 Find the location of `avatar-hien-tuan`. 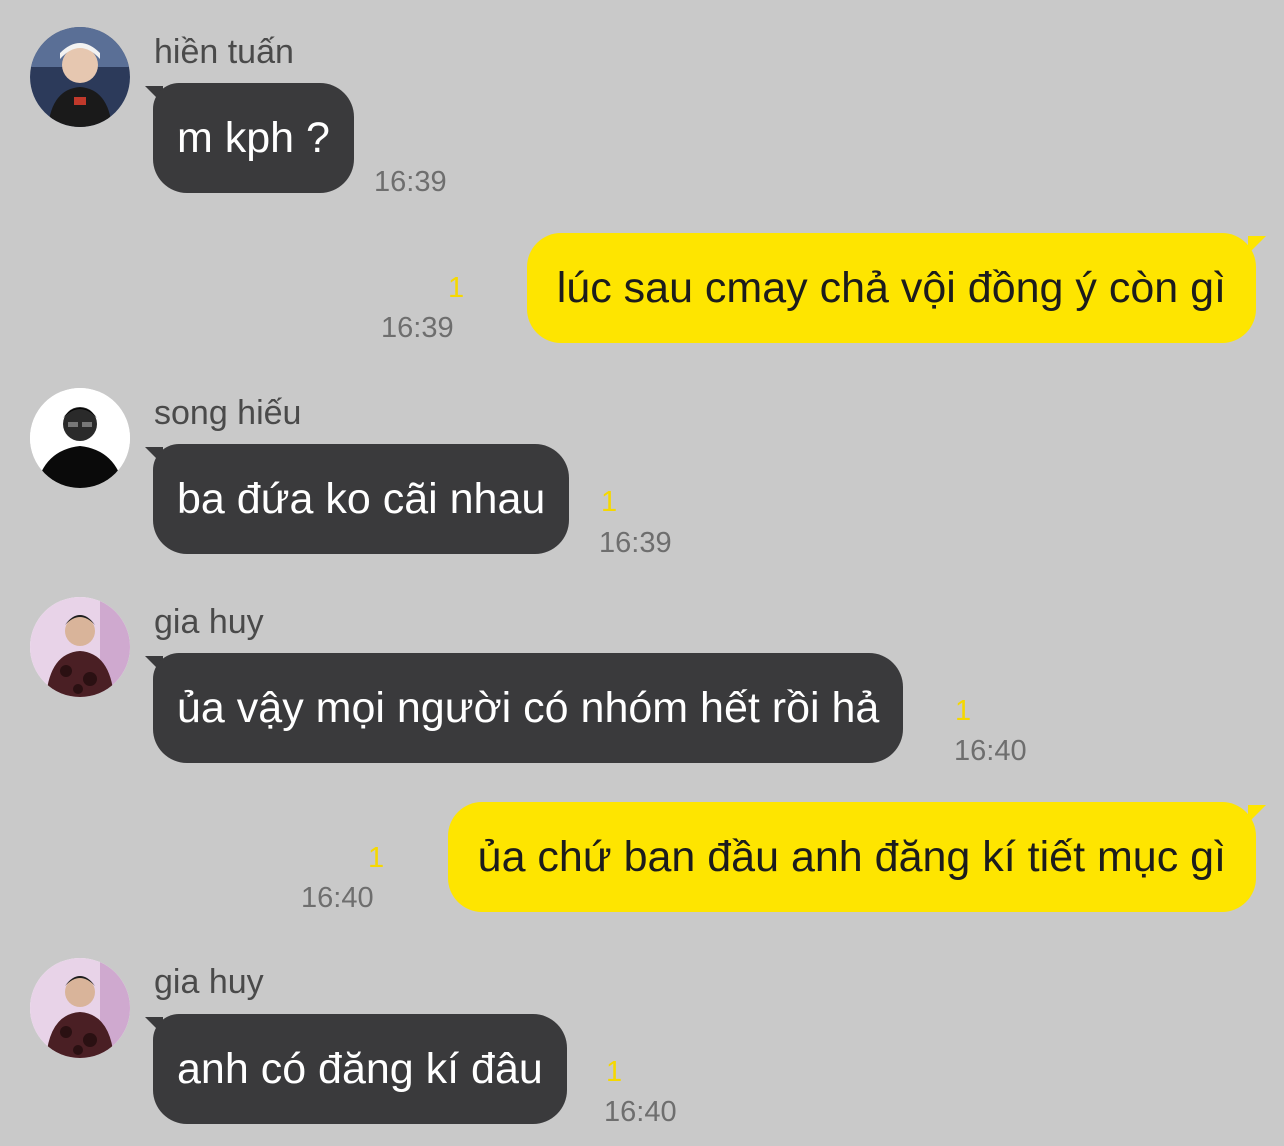

avatar-hien-tuan is located at coordinates (80, 77).